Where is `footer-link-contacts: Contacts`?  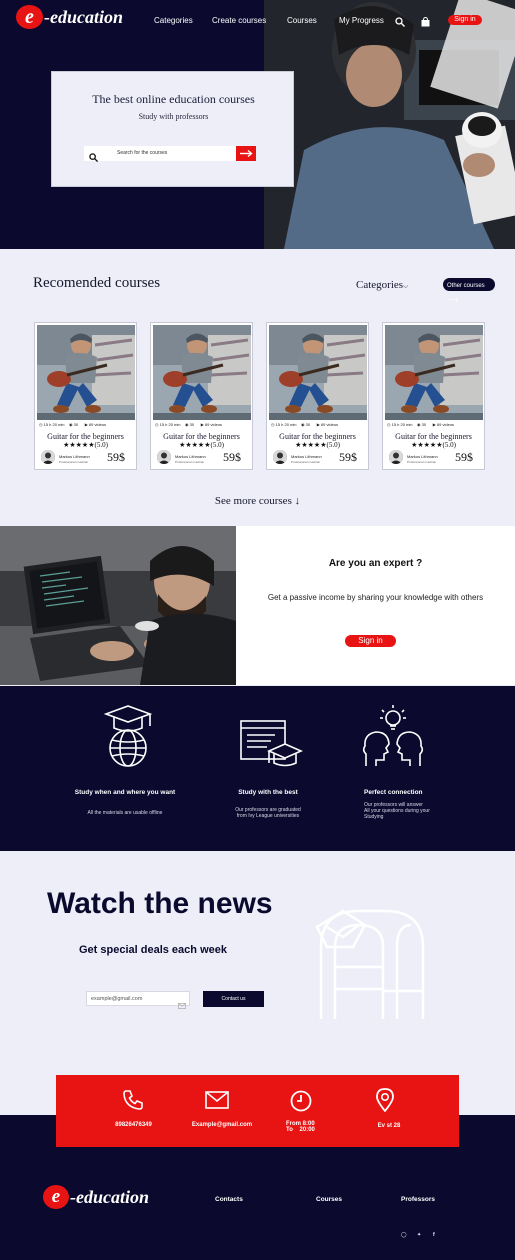
footer-link-contacts: Contacts is located at coordinates (229, 1199).